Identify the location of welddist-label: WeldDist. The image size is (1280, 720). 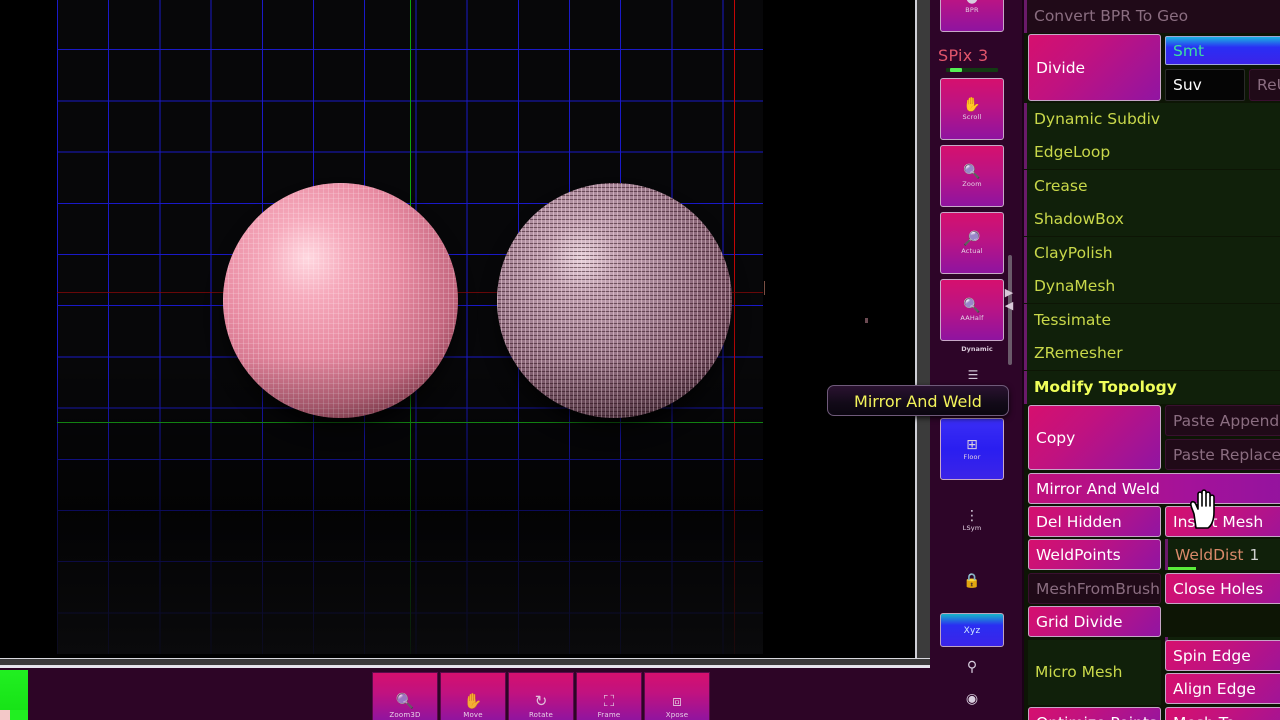
(1209, 554).